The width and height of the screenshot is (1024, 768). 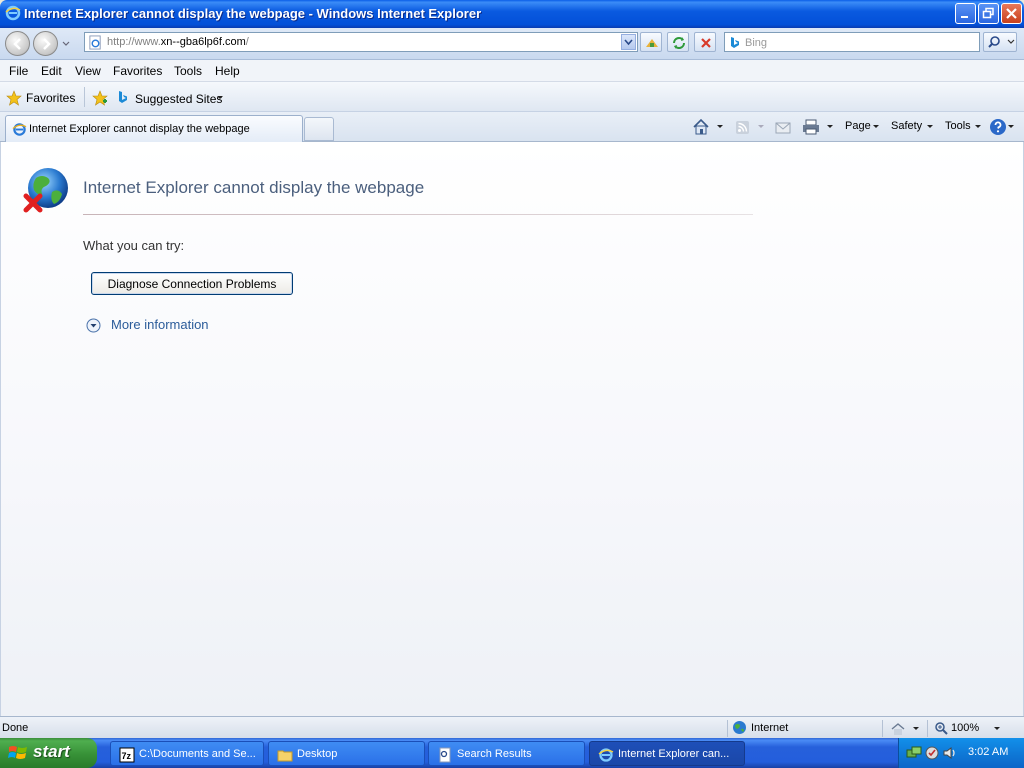 I want to click on safety-menu-button: Safety, so click(x=906, y=126).